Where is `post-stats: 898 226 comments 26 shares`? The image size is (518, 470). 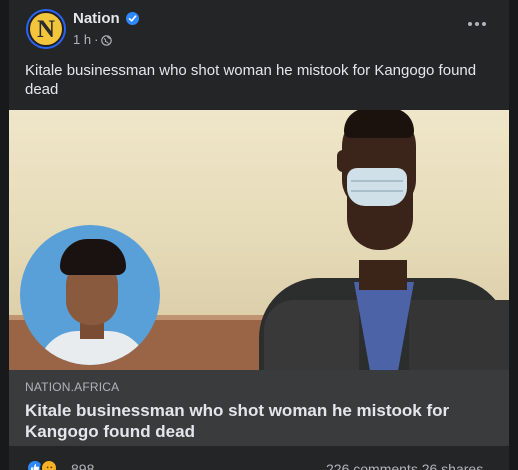
post-stats: 898 226 comments 26 shares is located at coordinates (259, 458).